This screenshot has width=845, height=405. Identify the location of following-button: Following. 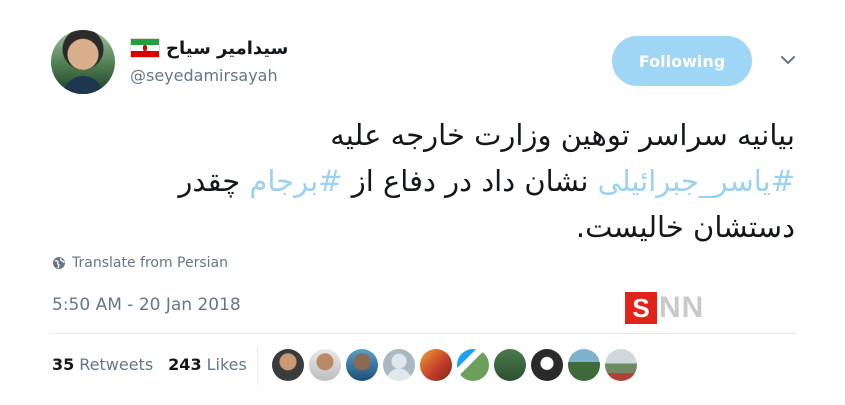
(682, 61).